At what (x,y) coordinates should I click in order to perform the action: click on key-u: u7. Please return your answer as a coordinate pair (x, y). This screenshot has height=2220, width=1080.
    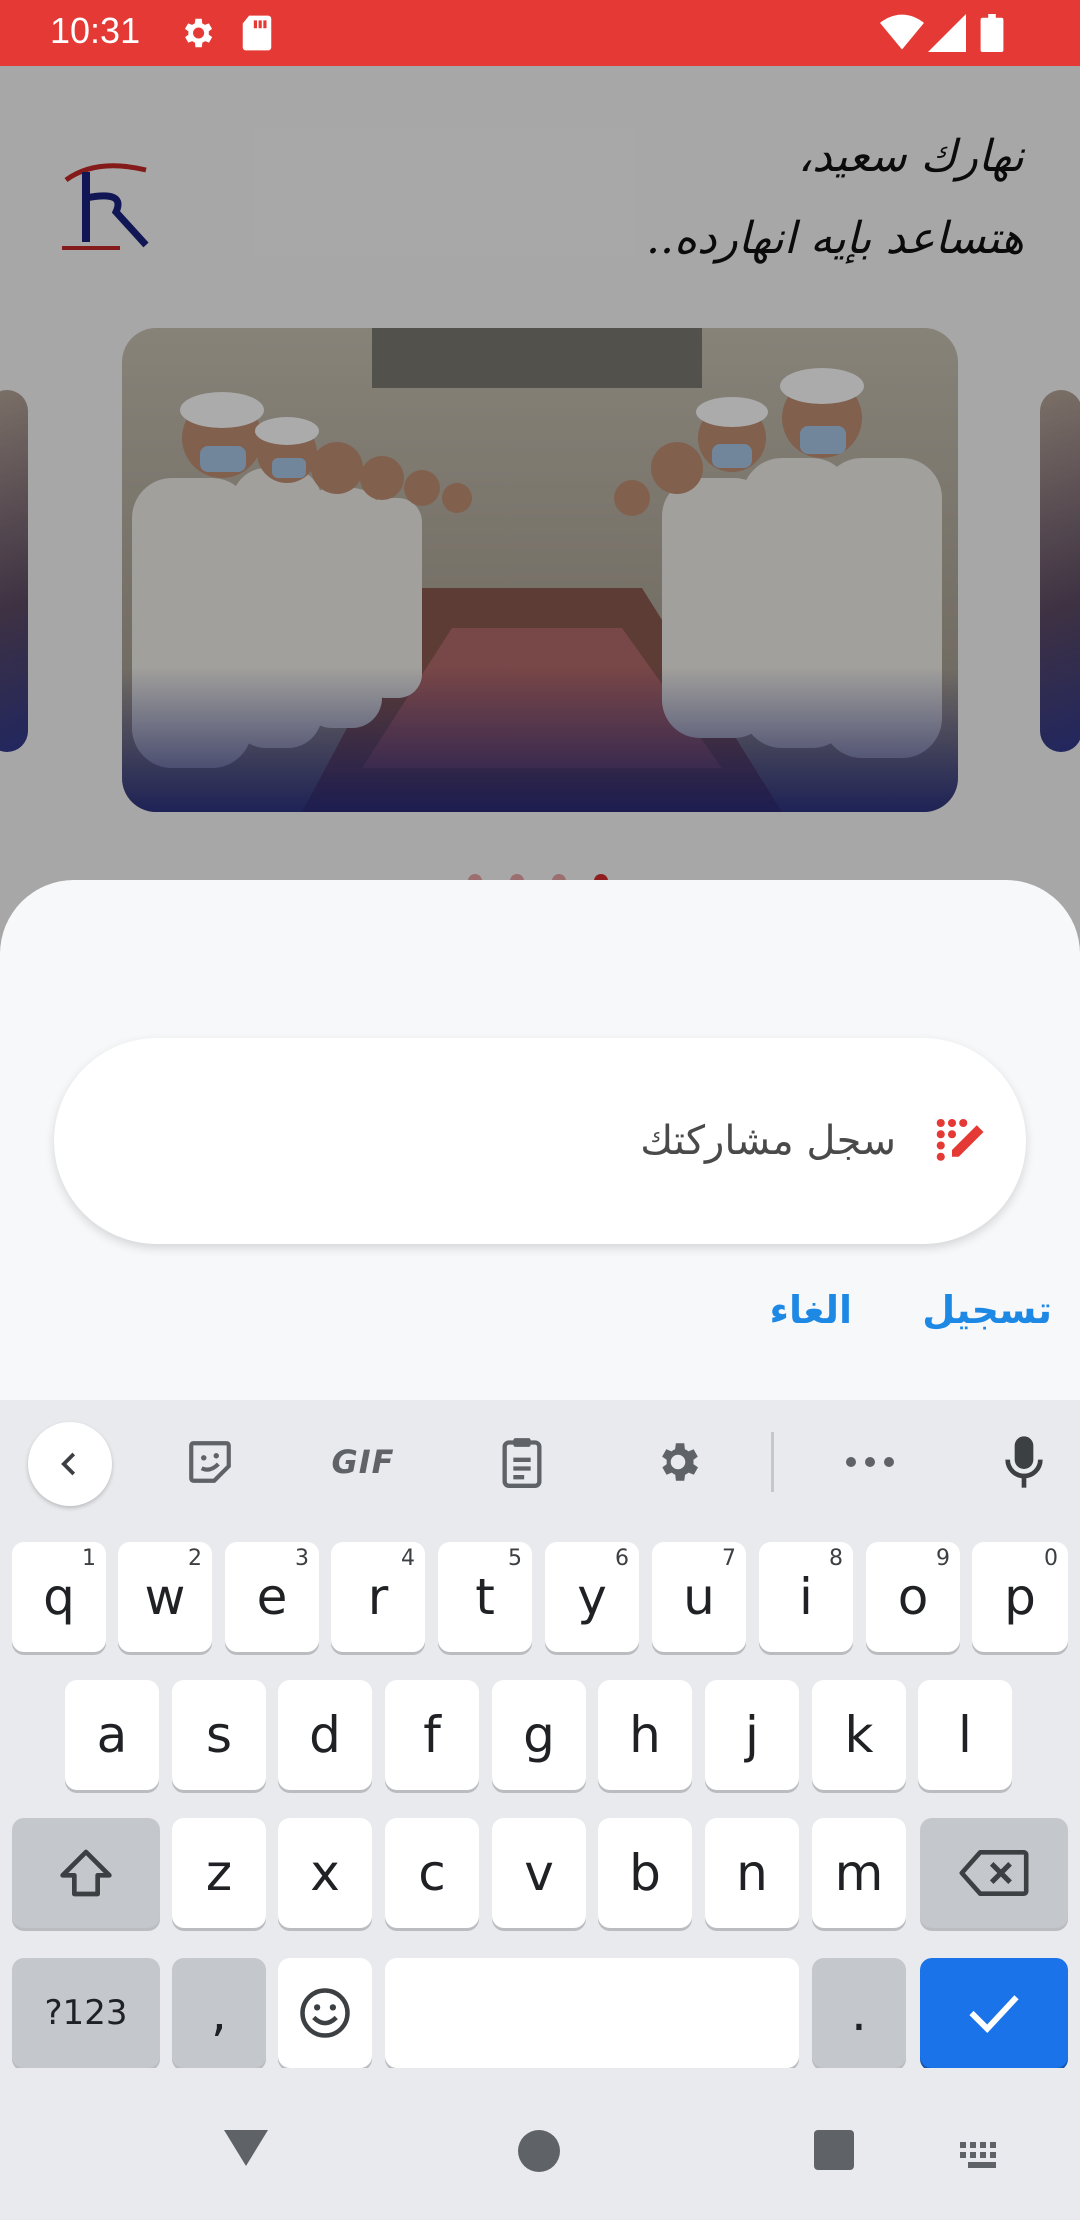
    Looking at the image, I should click on (699, 1597).